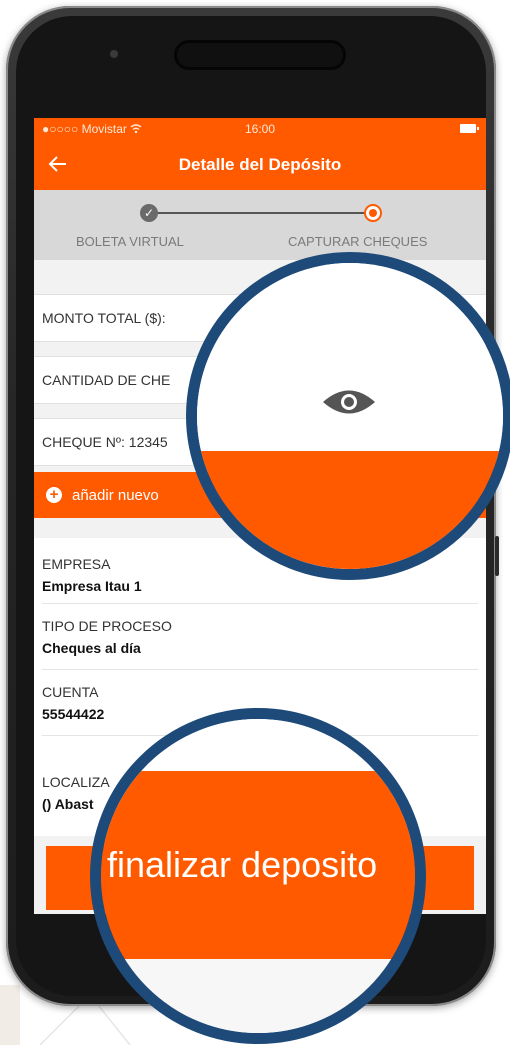 This screenshot has width=510, height=1045. Describe the element at coordinates (57, 164) in the screenshot. I see `arrow-left-icon` at that location.